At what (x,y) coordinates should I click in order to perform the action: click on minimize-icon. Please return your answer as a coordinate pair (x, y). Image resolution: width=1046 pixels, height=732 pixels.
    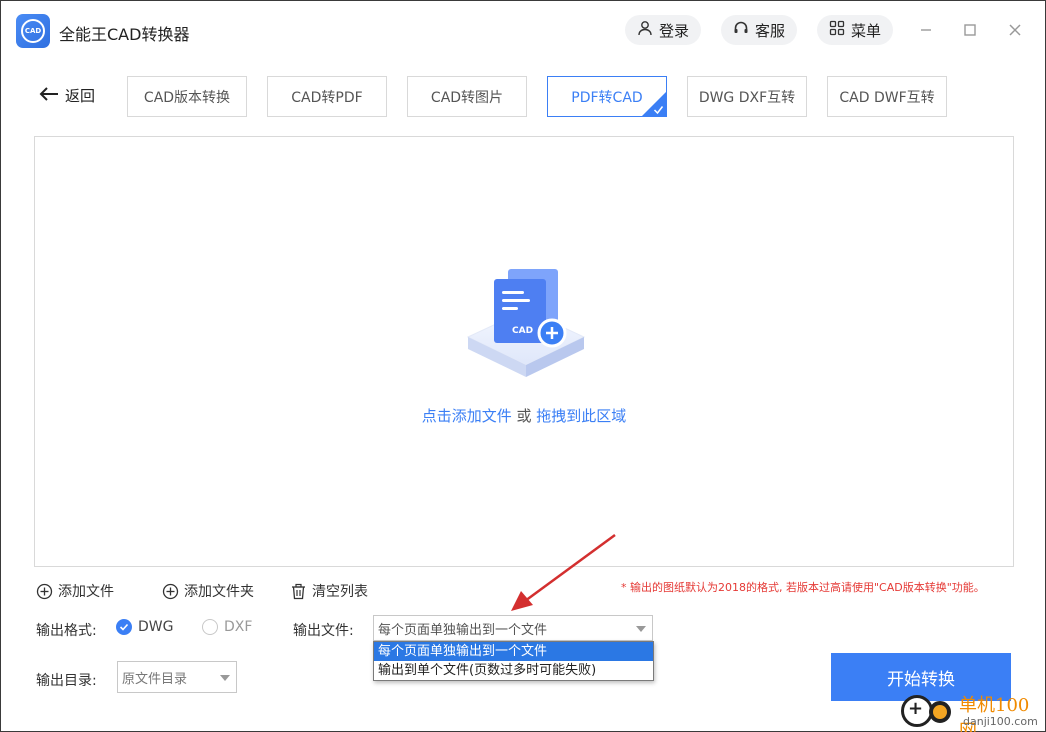
    Looking at the image, I should click on (926, 30).